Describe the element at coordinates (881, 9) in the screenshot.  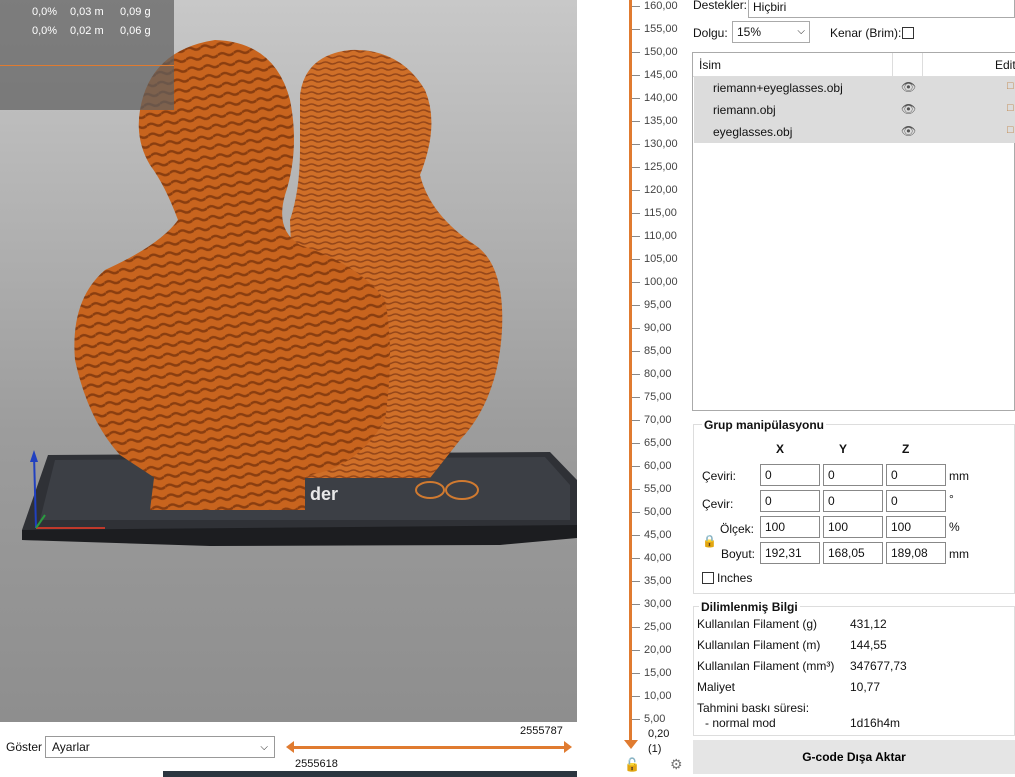
I see `supports-select: Hiçbiri` at that location.